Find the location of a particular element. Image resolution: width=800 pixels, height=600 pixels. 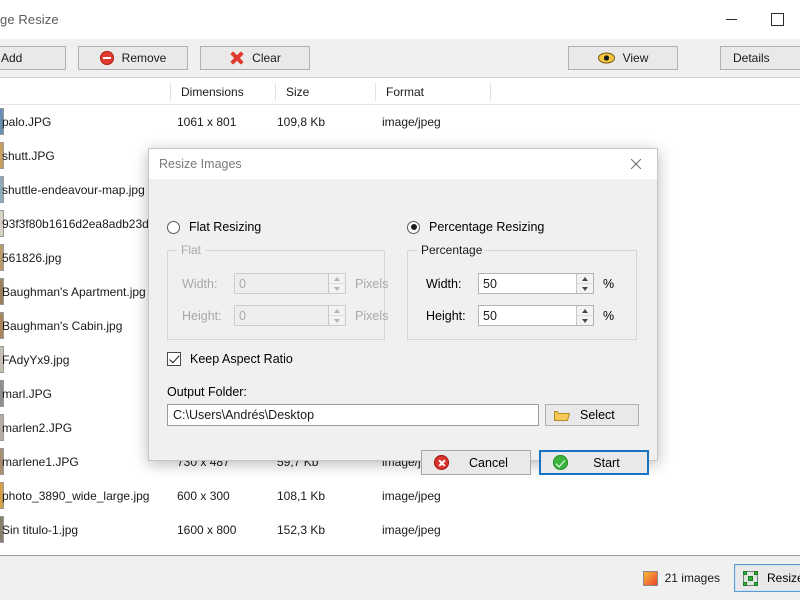

file-name-cell: Baughman's Cabin.jpg is located at coordinates (62, 326).